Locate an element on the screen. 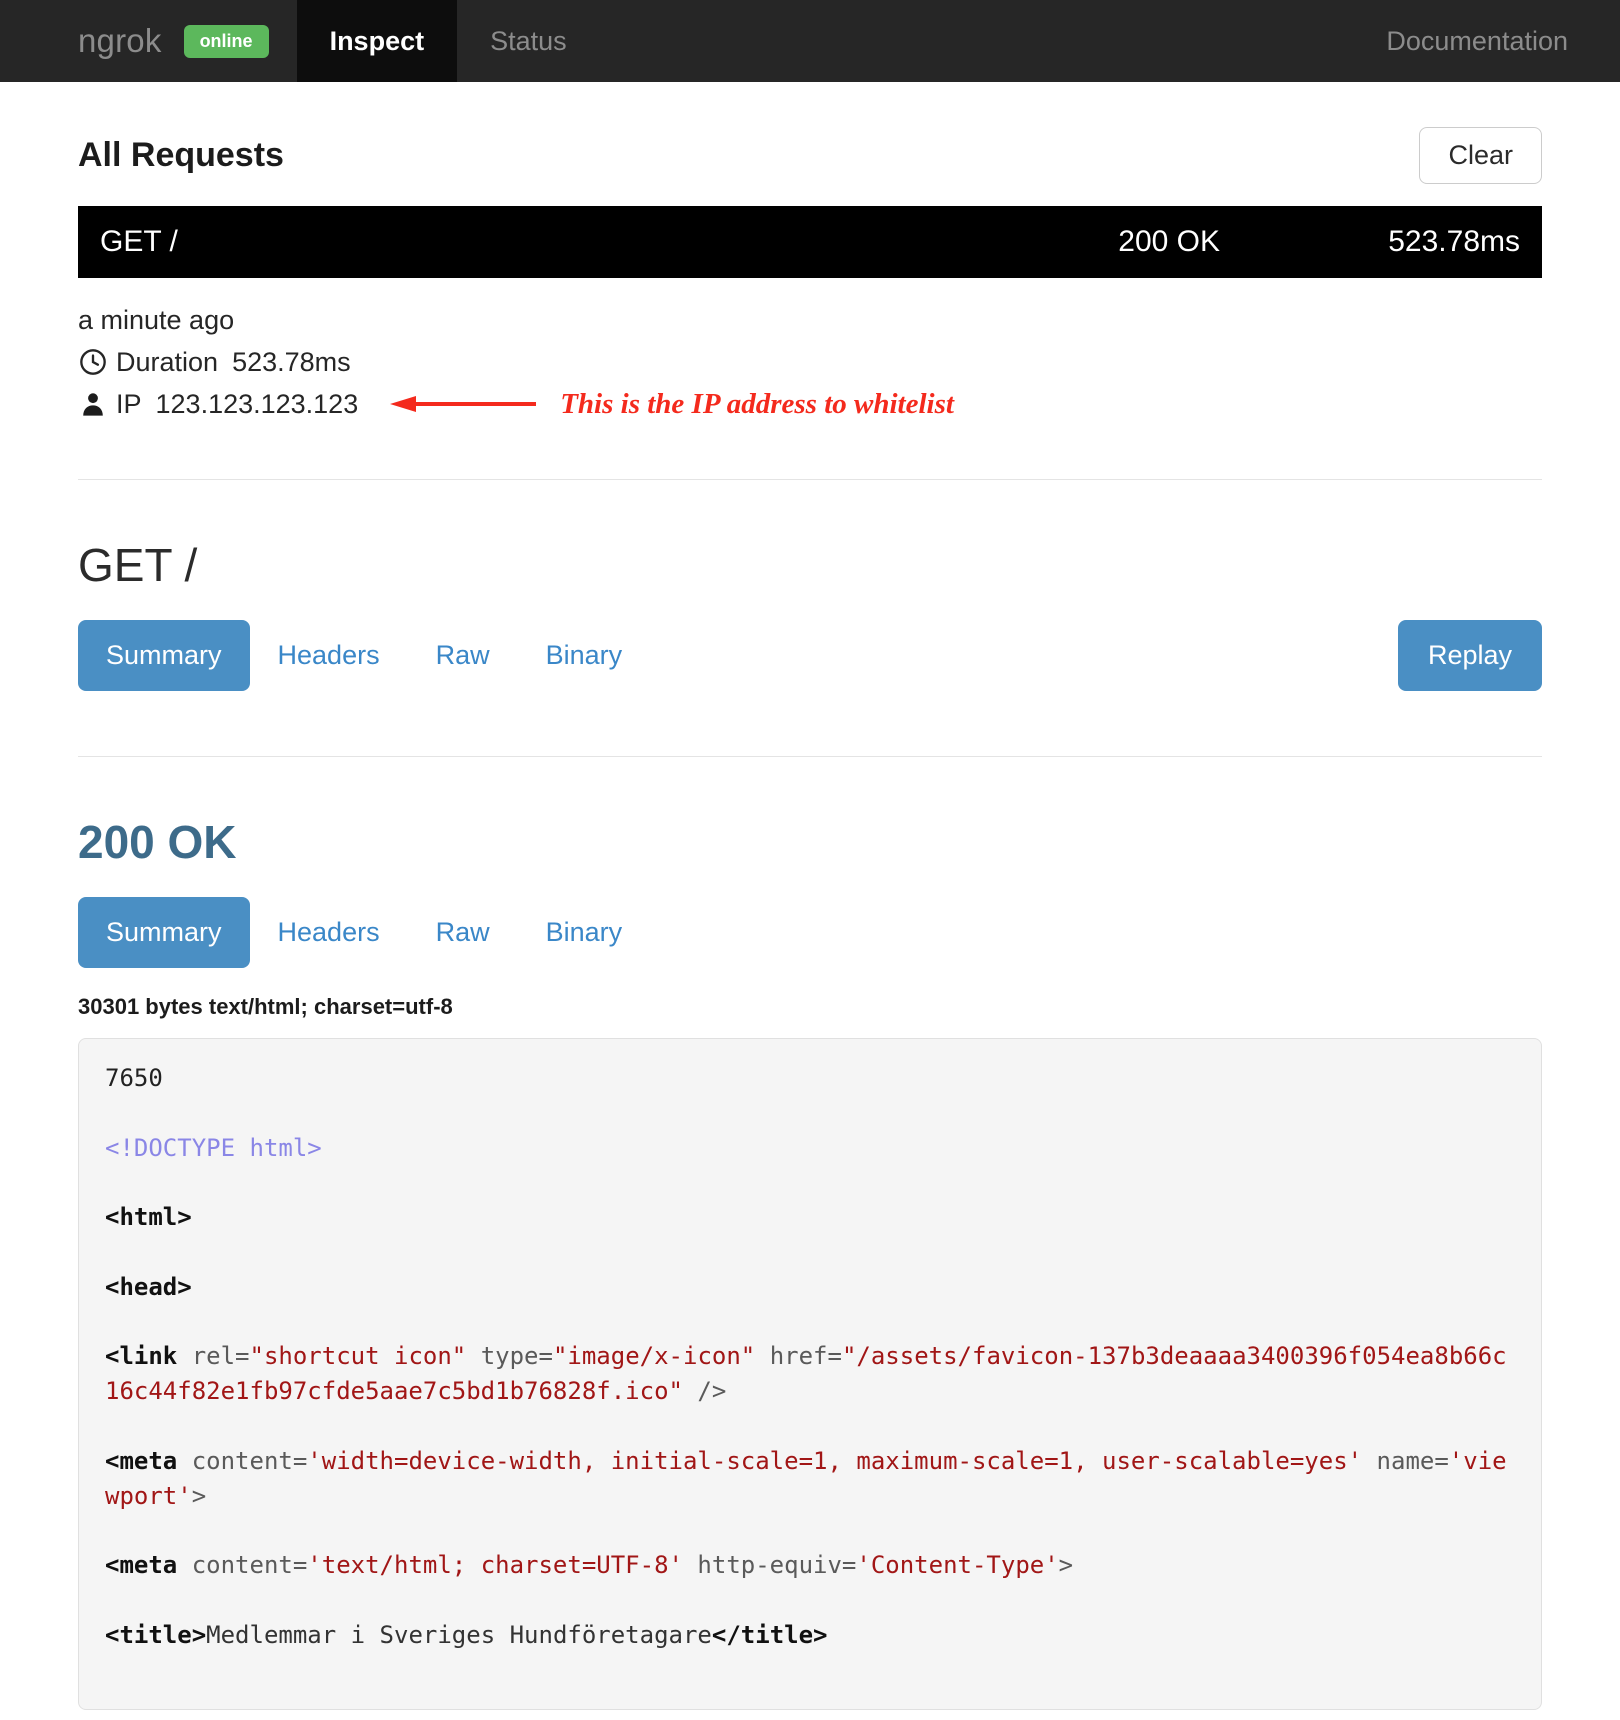 This screenshot has width=1620, height=1720. code-line: <head> is located at coordinates (810, 1287).